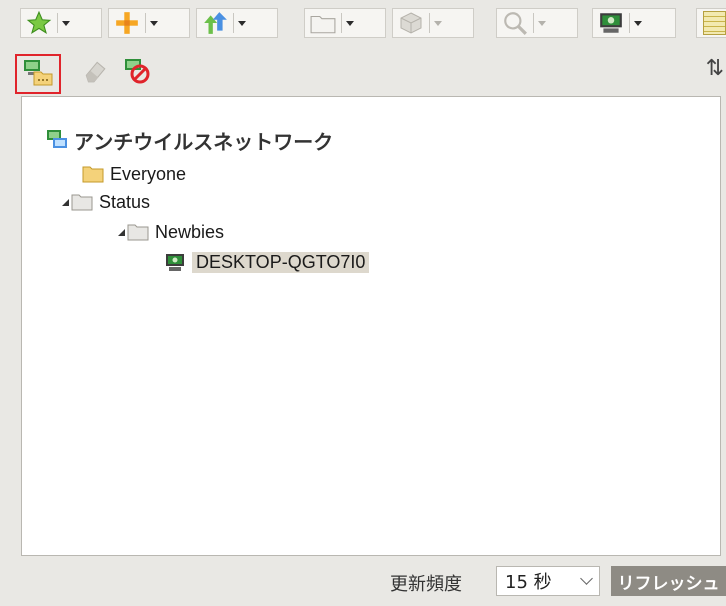 The width and height of the screenshot is (726, 606). Describe the element at coordinates (638, 23) in the screenshot. I see `computer-dropdown` at that location.